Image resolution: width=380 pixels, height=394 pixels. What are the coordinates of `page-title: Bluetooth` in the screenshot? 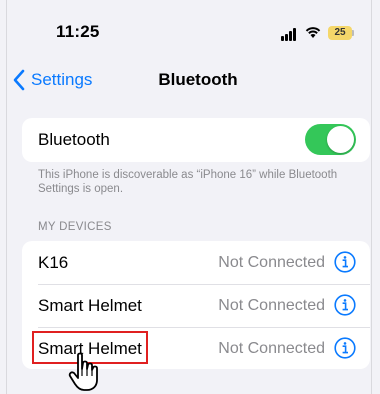 It's located at (198, 79).